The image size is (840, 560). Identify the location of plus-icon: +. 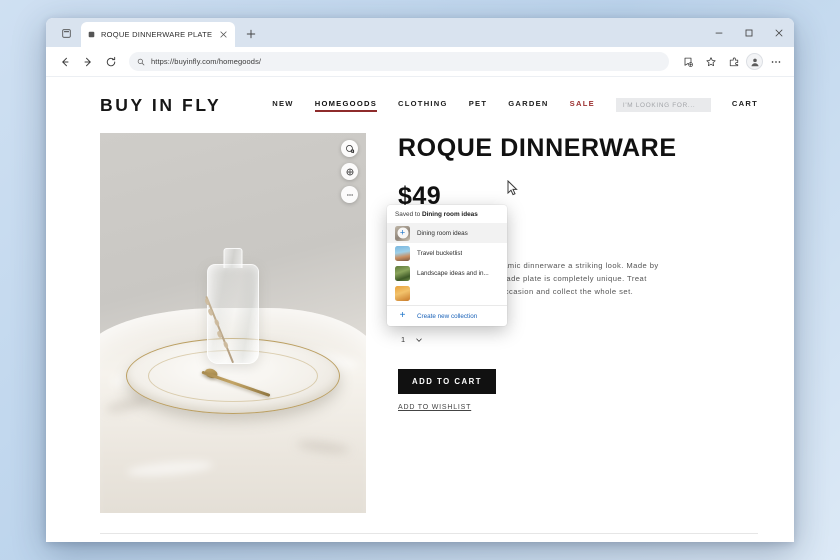
(402, 315).